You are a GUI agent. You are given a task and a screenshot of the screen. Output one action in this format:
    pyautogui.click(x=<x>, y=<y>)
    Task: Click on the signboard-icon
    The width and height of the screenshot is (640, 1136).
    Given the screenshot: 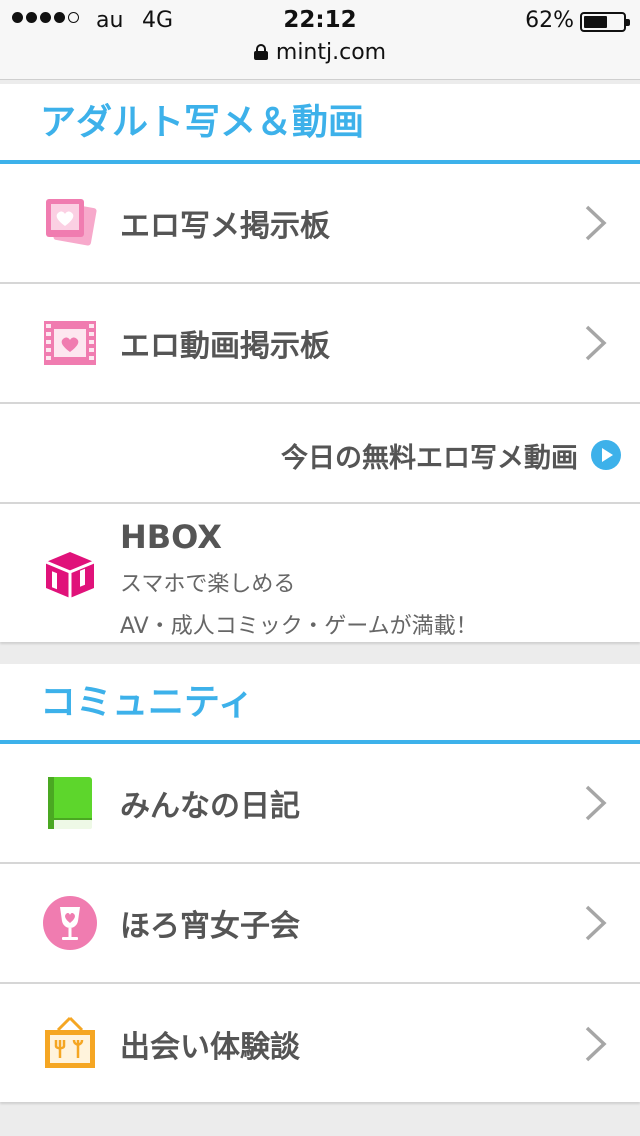 What is the action you would take?
    pyautogui.click(x=70, y=1042)
    